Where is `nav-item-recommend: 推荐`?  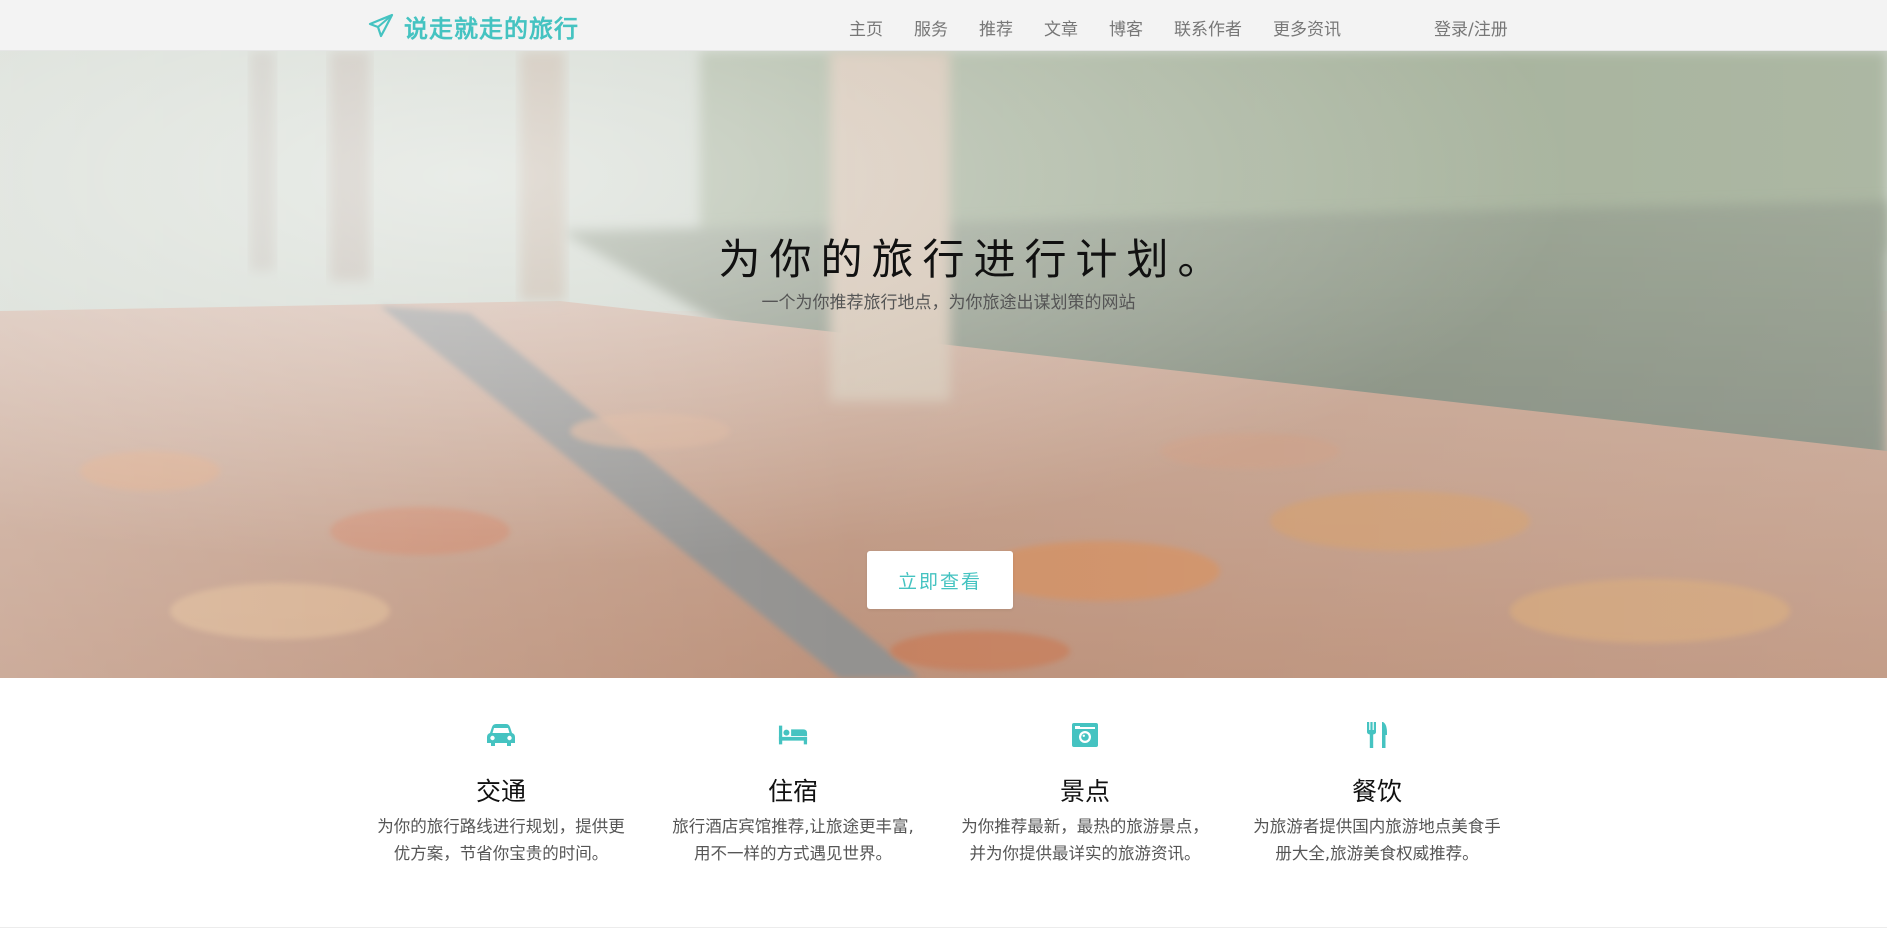 nav-item-recommend: 推荐 is located at coordinates (996, 27).